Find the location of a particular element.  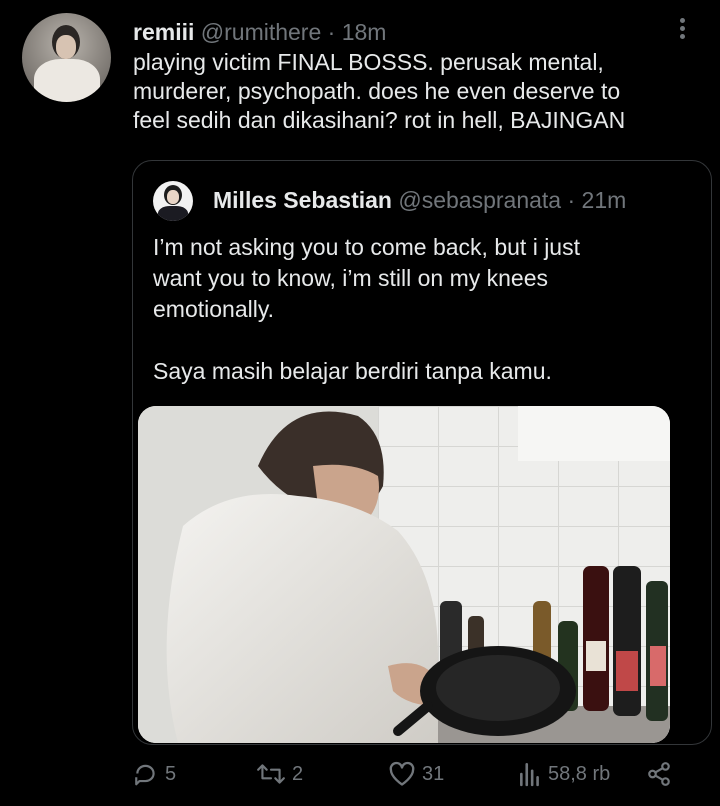

quoted-avatar-suit is located at coordinates (173, 213).